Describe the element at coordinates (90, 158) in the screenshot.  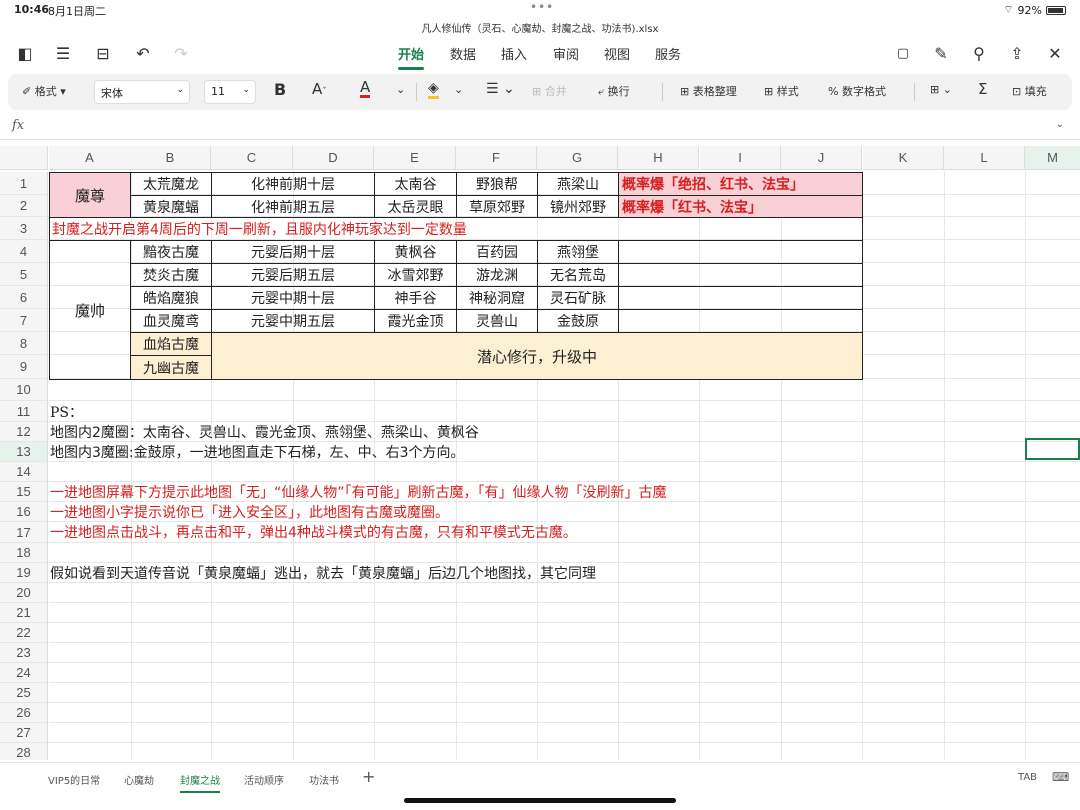
I see `column-header-a: A` at that location.